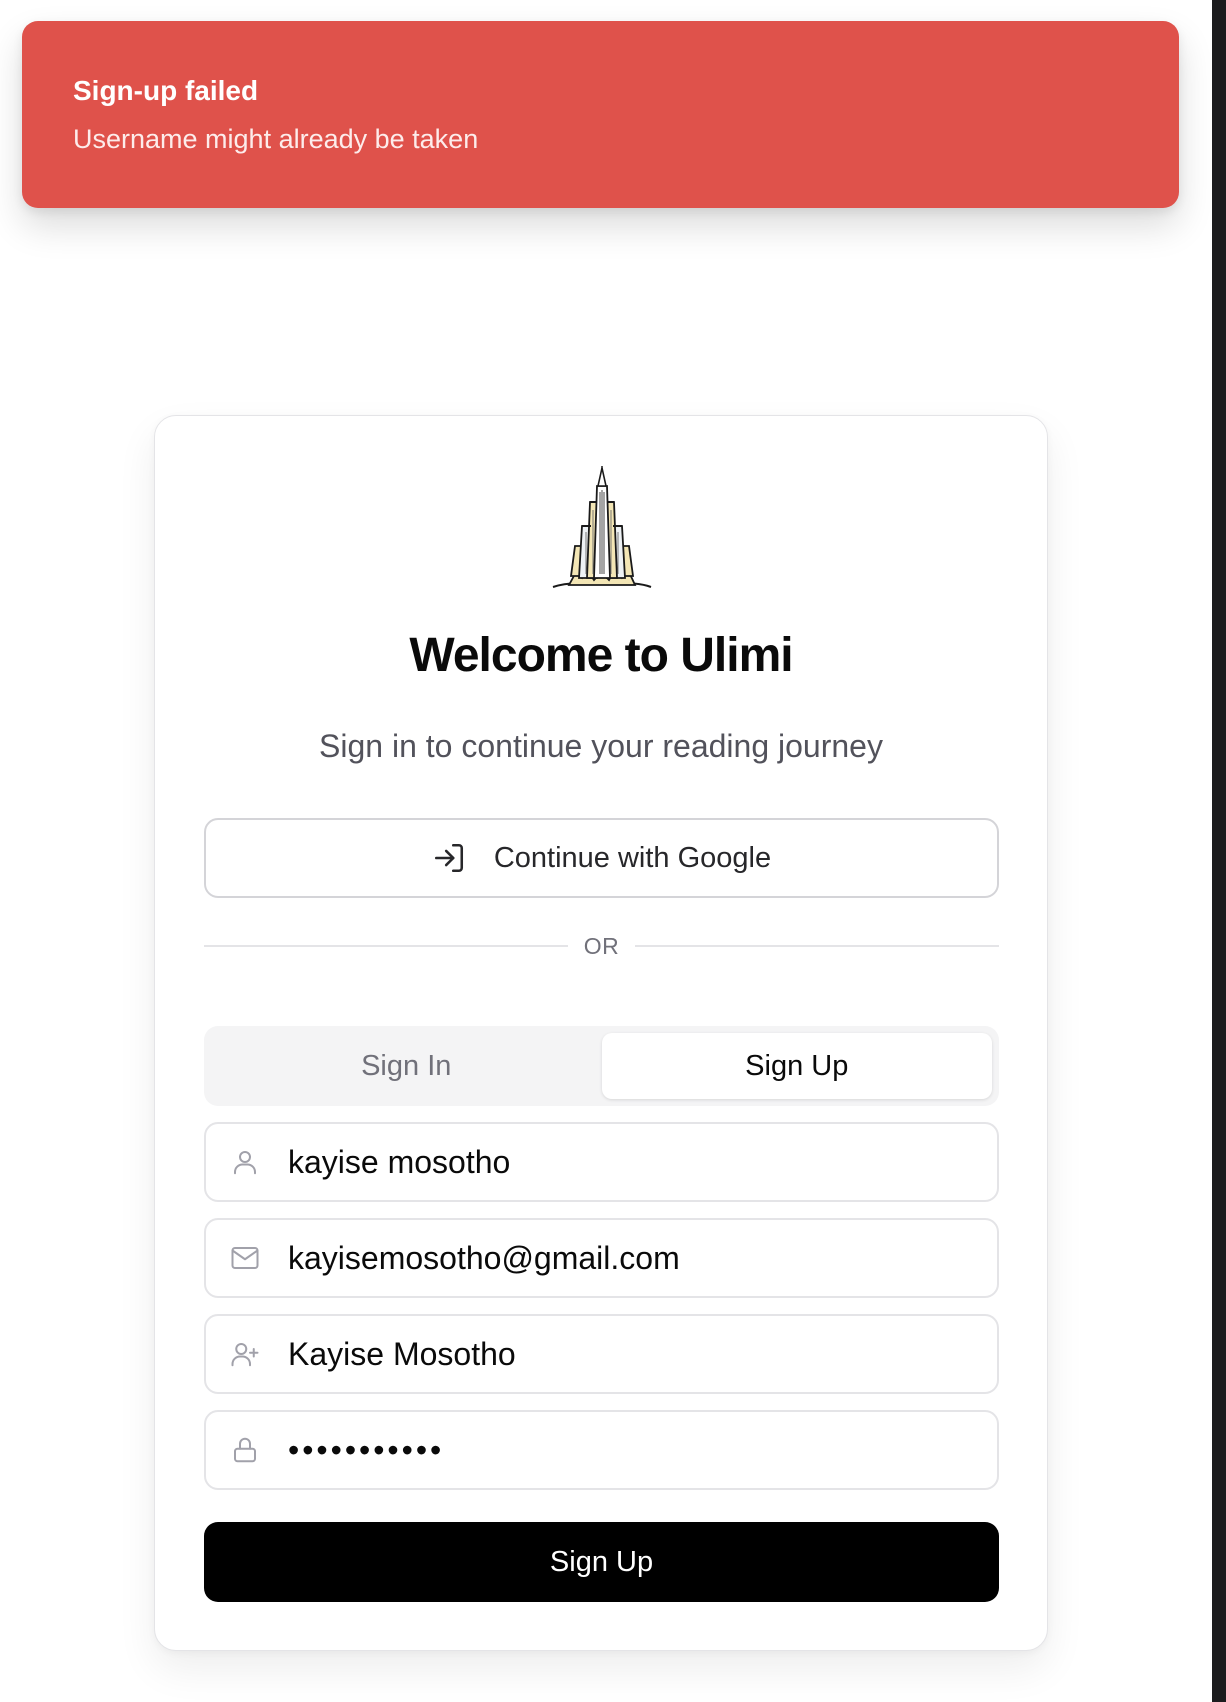 Image resolution: width=1226 pixels, height=1702 pixels. What do you see at coordinates (642, 1450) in the screenshot?
I see `password-input` at bounding box center [642, 1450].